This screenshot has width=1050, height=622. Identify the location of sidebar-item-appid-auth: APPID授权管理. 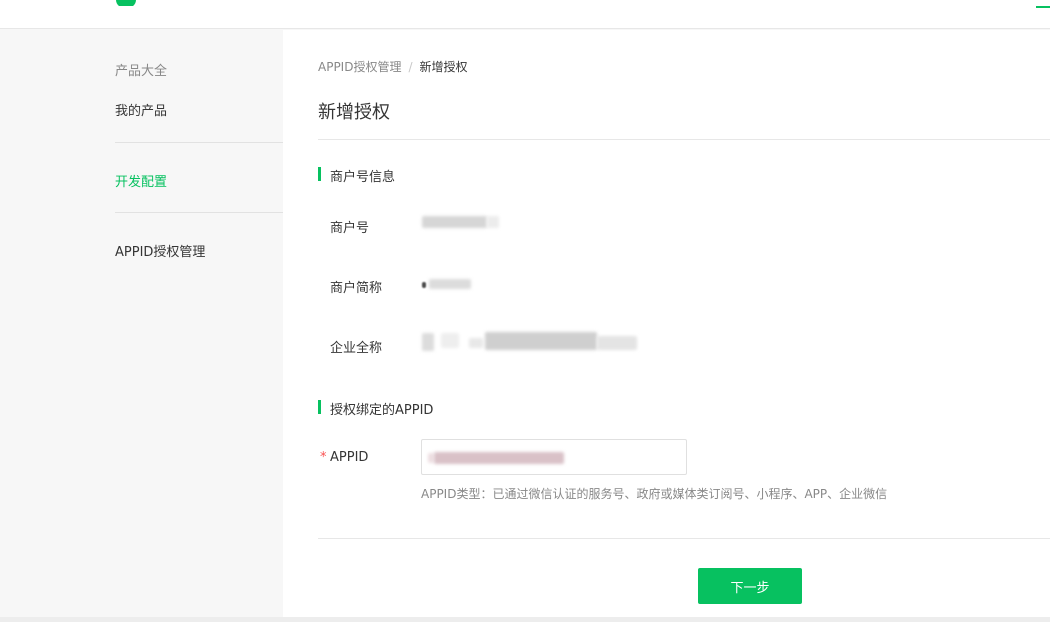
(160, 250).